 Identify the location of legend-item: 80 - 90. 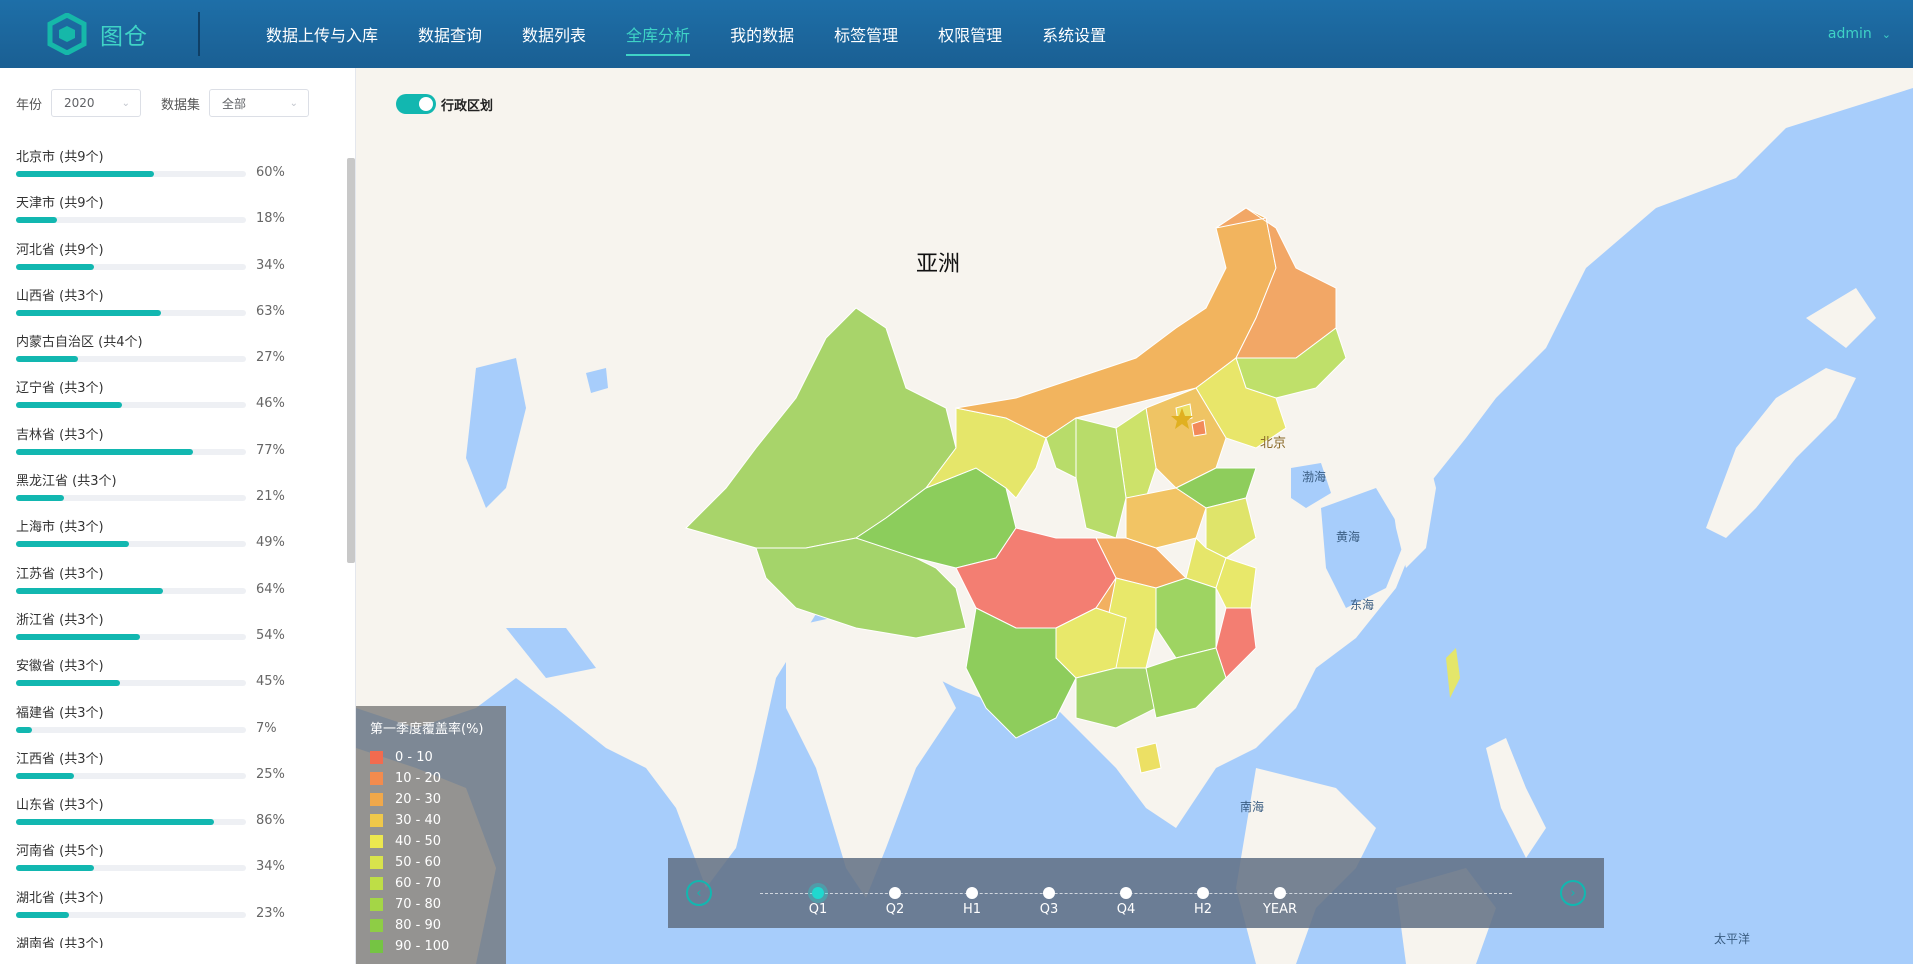
(431, 925).